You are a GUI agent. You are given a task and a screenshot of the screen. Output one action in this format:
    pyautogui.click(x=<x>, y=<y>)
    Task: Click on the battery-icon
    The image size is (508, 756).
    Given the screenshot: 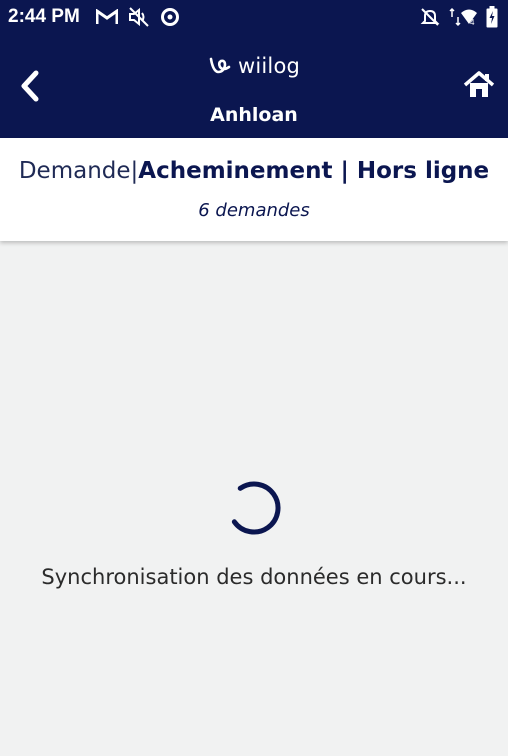 What is the action you would take?
    pyautogui.click(x=492, y=17)
    